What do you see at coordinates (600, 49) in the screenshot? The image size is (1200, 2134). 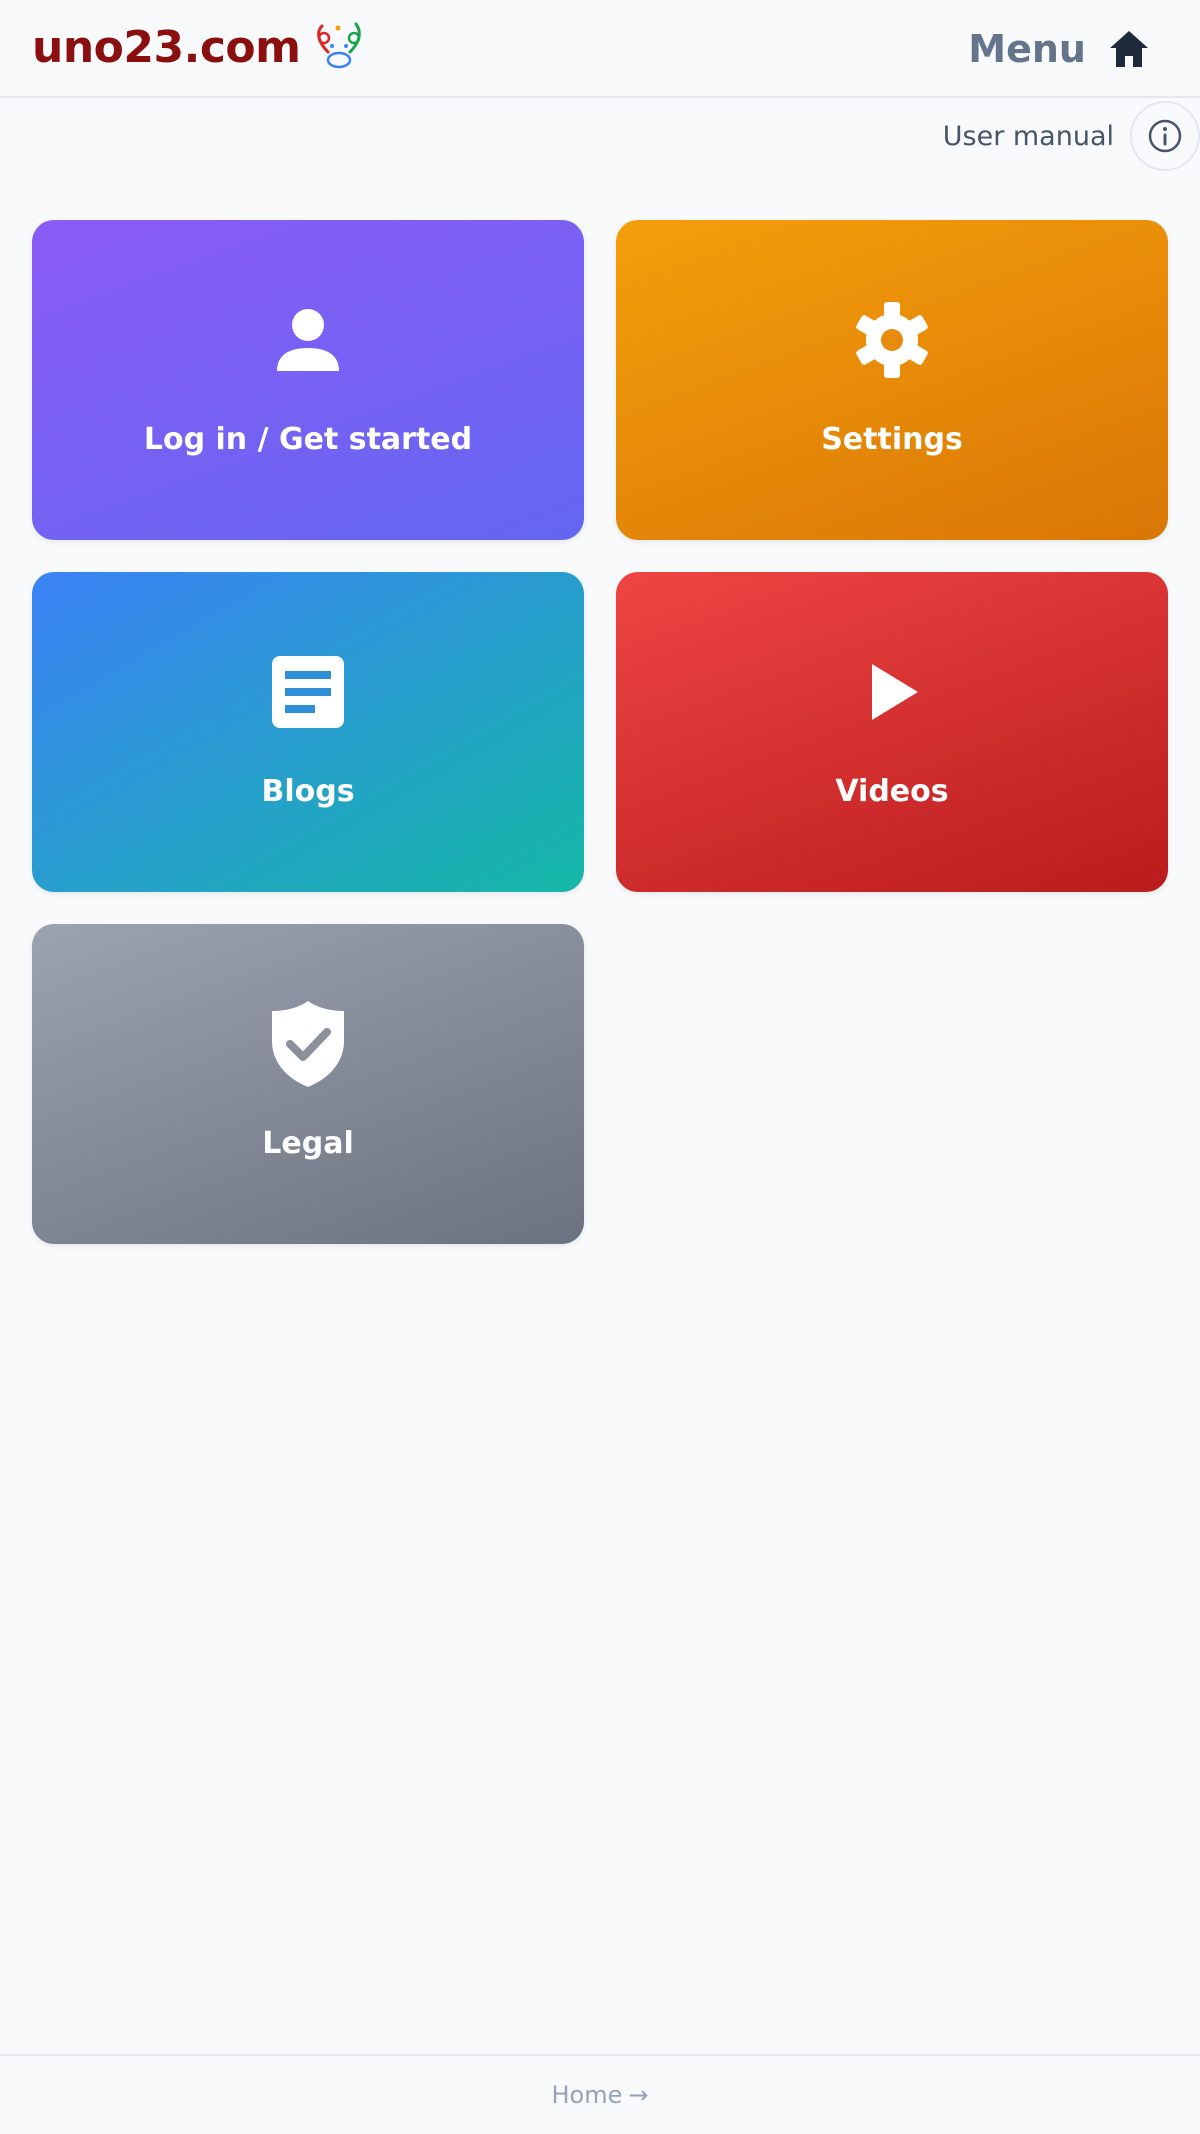 I see `top-navbar: uno23.com Menu` at bounding box center [600, 49].